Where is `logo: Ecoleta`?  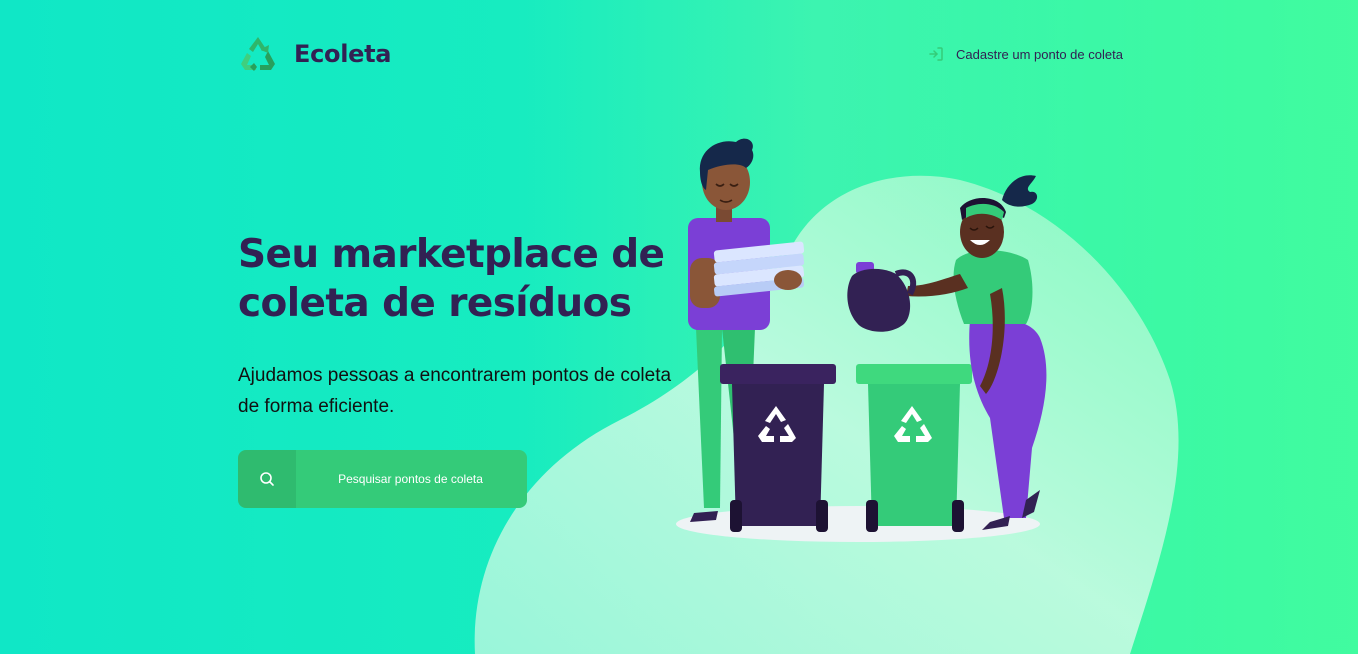
logo: Ecoleta is located at coordinates (314, 54).